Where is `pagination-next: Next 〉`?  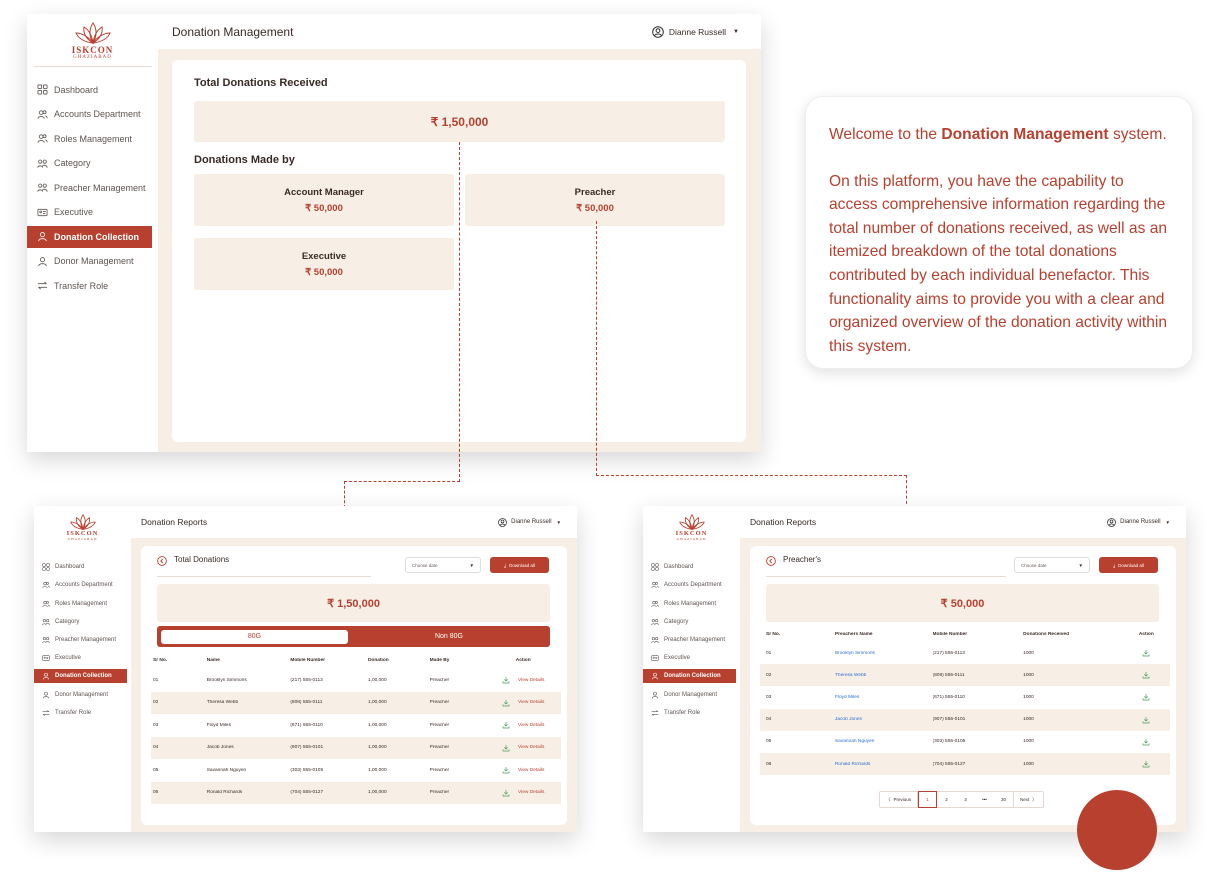
pagination-next: Next 〉 is located at coordinates (1028, 799).